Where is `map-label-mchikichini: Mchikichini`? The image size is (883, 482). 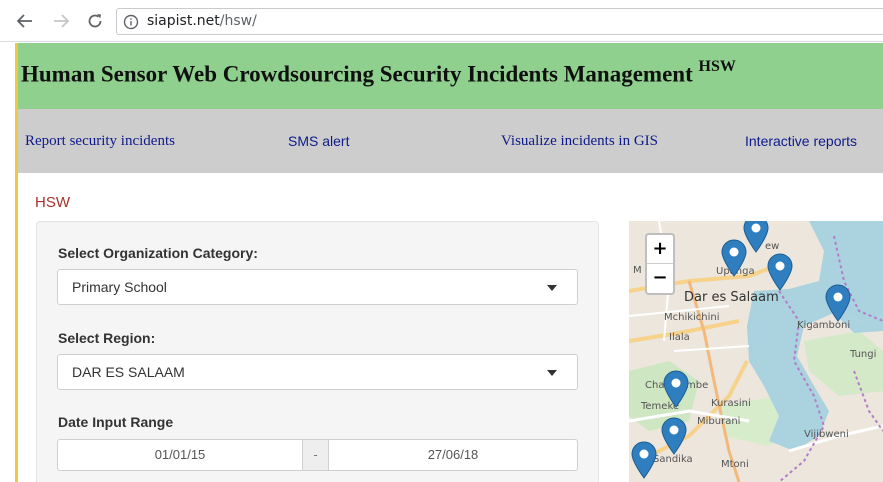 map-label-mchikichini: Mchikichini is located at coordinates (692, 317).